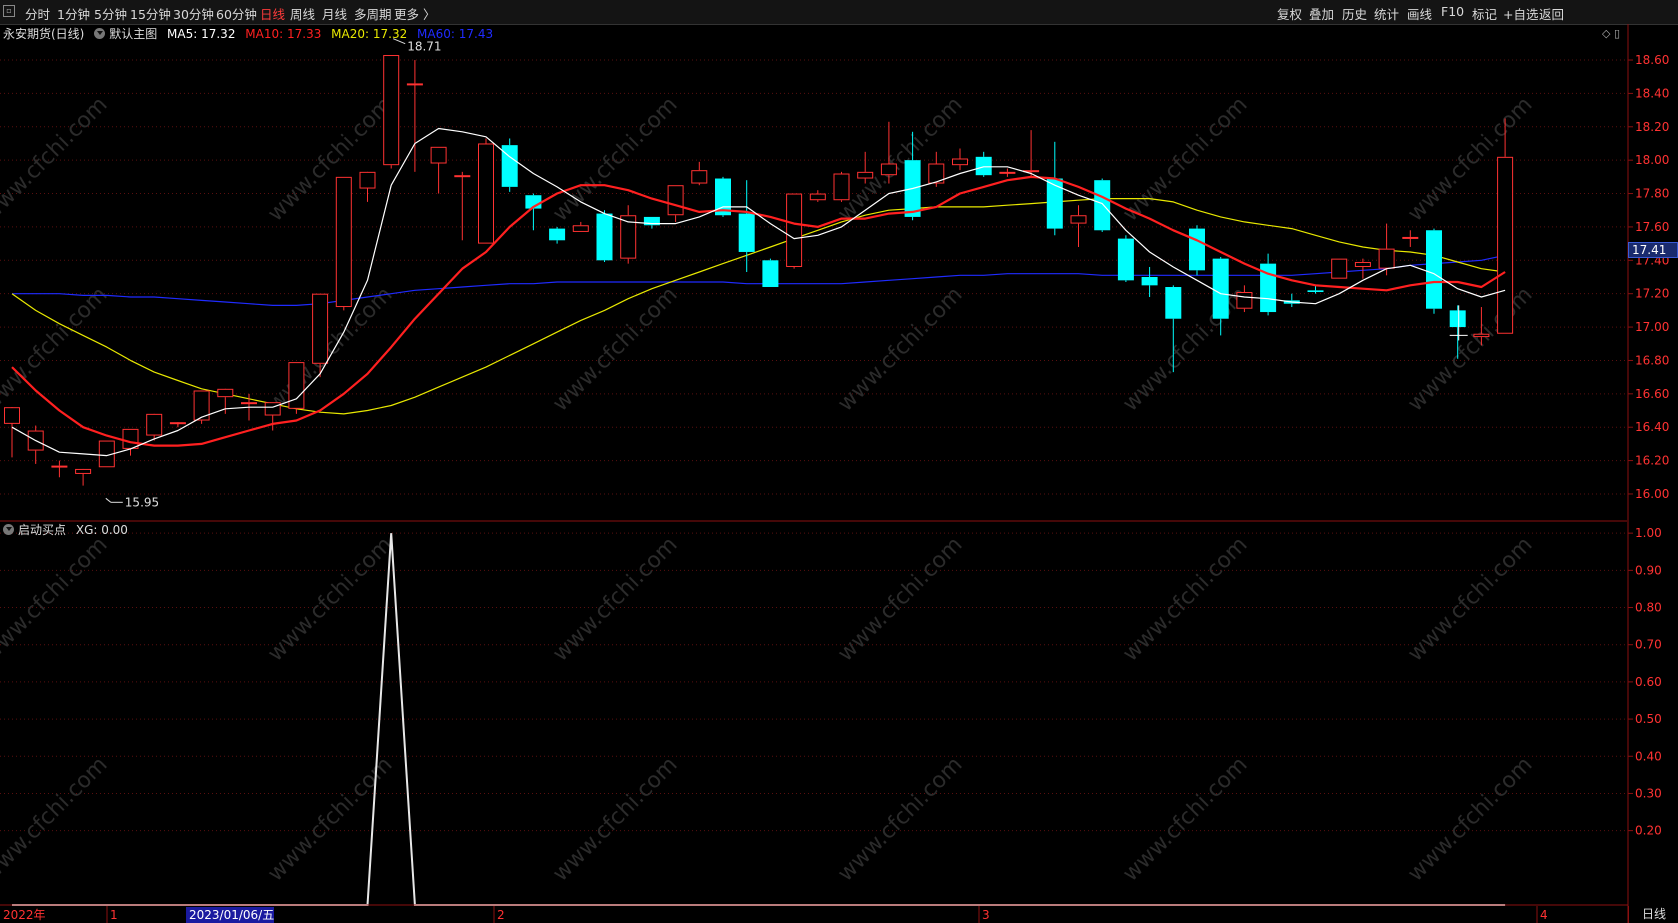 Image resolution: width=1678 pixels, height=923 pixels. Describe the element at coordinates (1648, 533) in the screenshot. I see `xg-tick-label: 1.00` at that location.